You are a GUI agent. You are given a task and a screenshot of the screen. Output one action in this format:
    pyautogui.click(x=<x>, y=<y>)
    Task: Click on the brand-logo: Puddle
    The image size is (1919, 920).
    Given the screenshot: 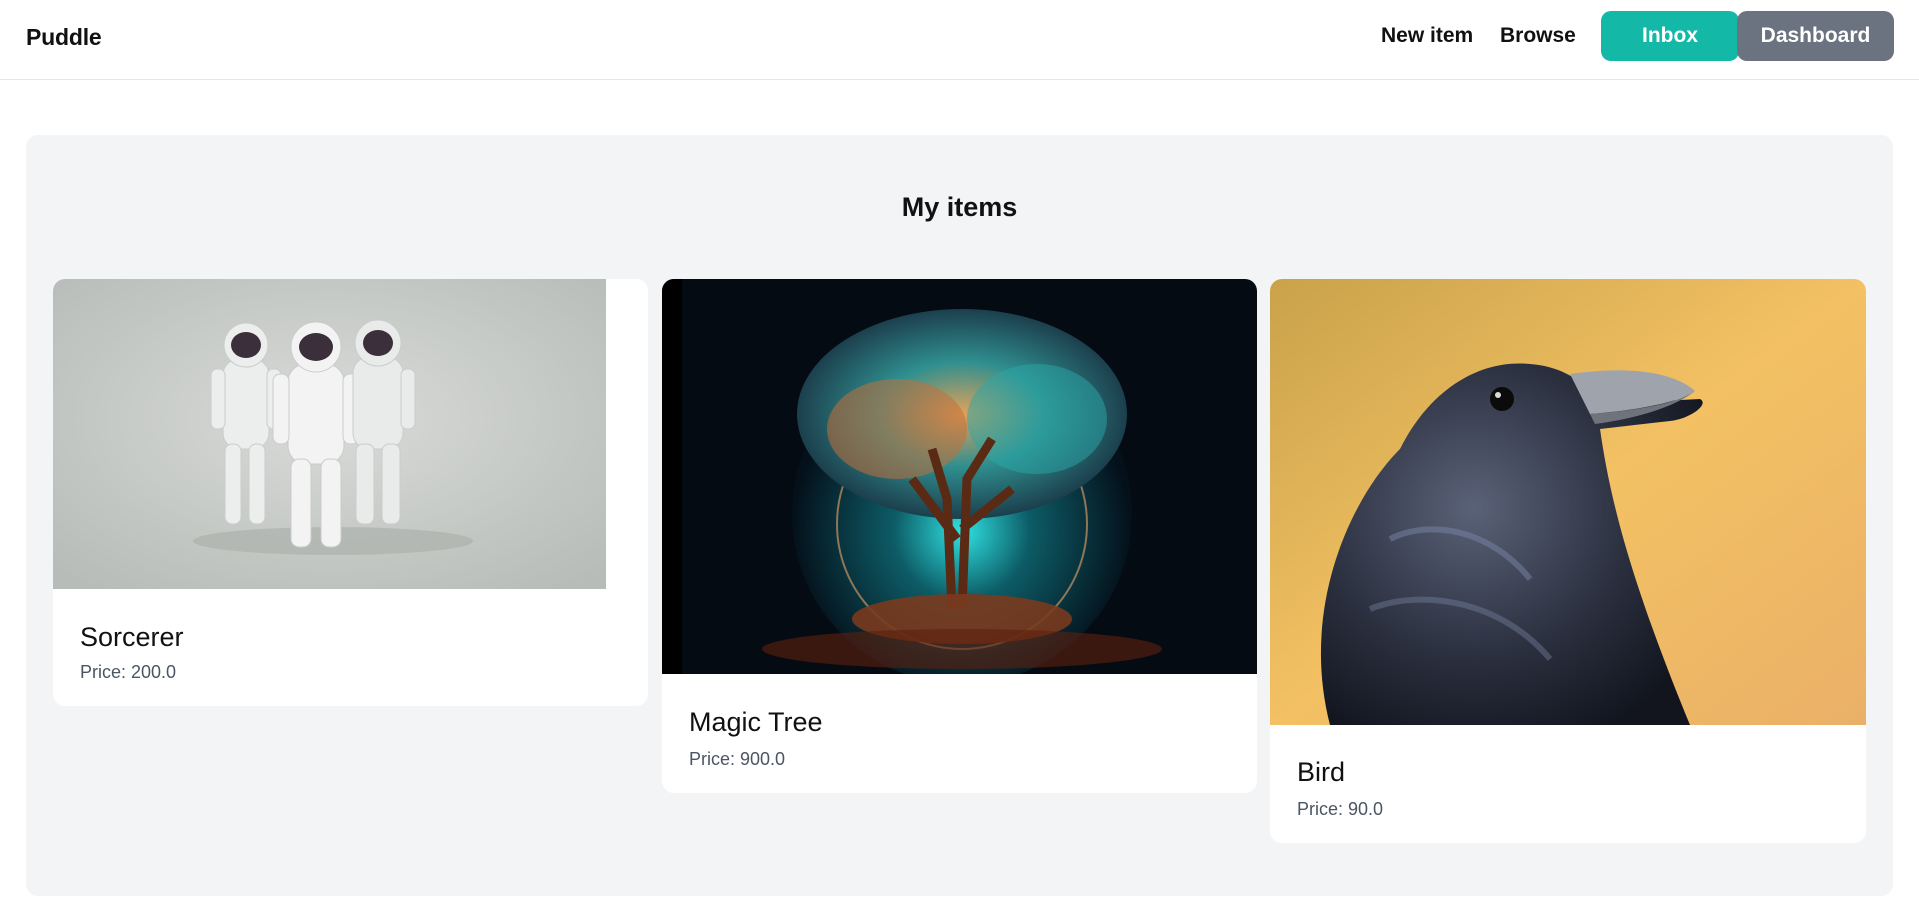 What is the action you would take?
    pyautogui.click(x=64, y=37)
    